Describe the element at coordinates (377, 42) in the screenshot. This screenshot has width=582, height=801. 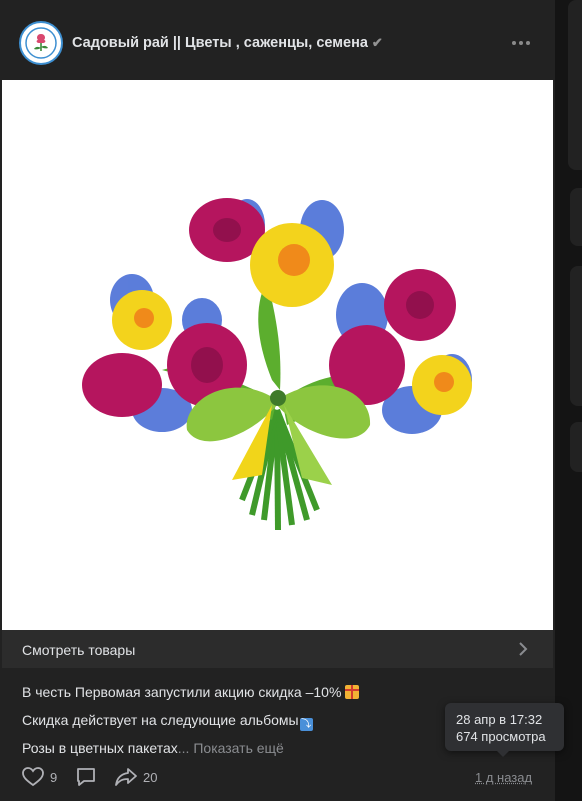
I see `verified-check-icon: ✔` at that location.